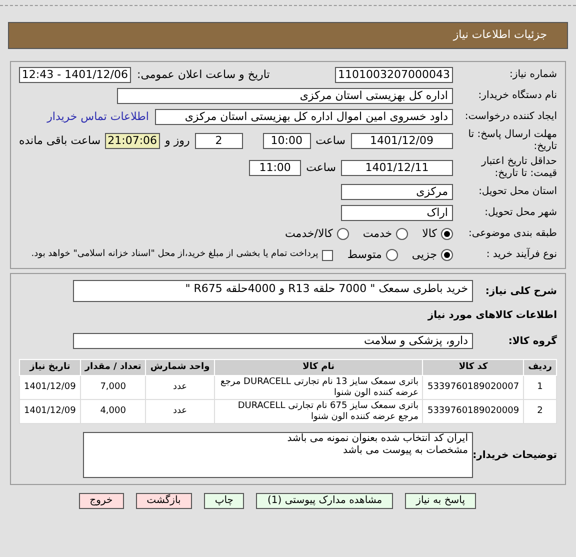 The height and width of the screenshot is (557, 576). I want to click on field-label: گروه کالا:, so click(532, 341).